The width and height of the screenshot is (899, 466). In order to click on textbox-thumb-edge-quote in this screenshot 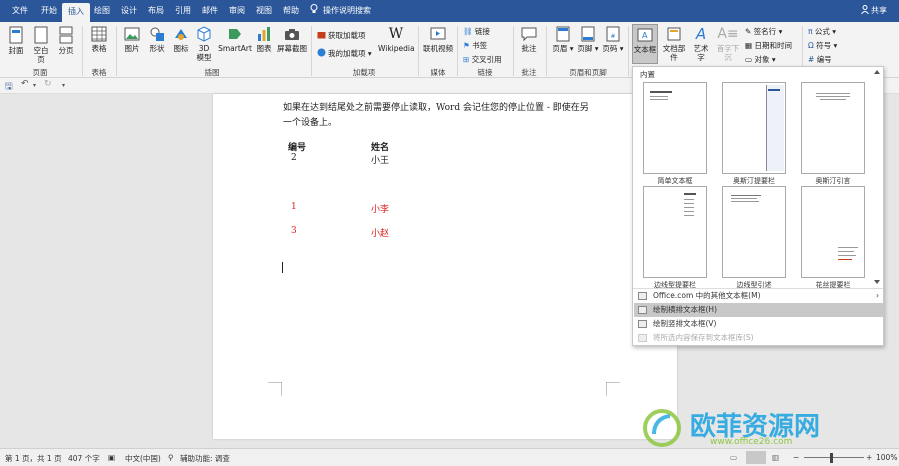, I will do `click(754, 232)`.